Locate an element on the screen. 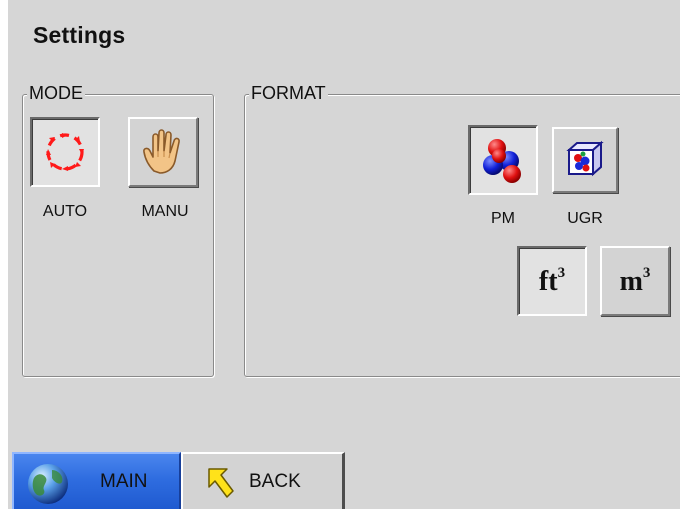 This screenshot has width=680, height=509. mode-group-title: MODE is located at coordinates (56, 93).